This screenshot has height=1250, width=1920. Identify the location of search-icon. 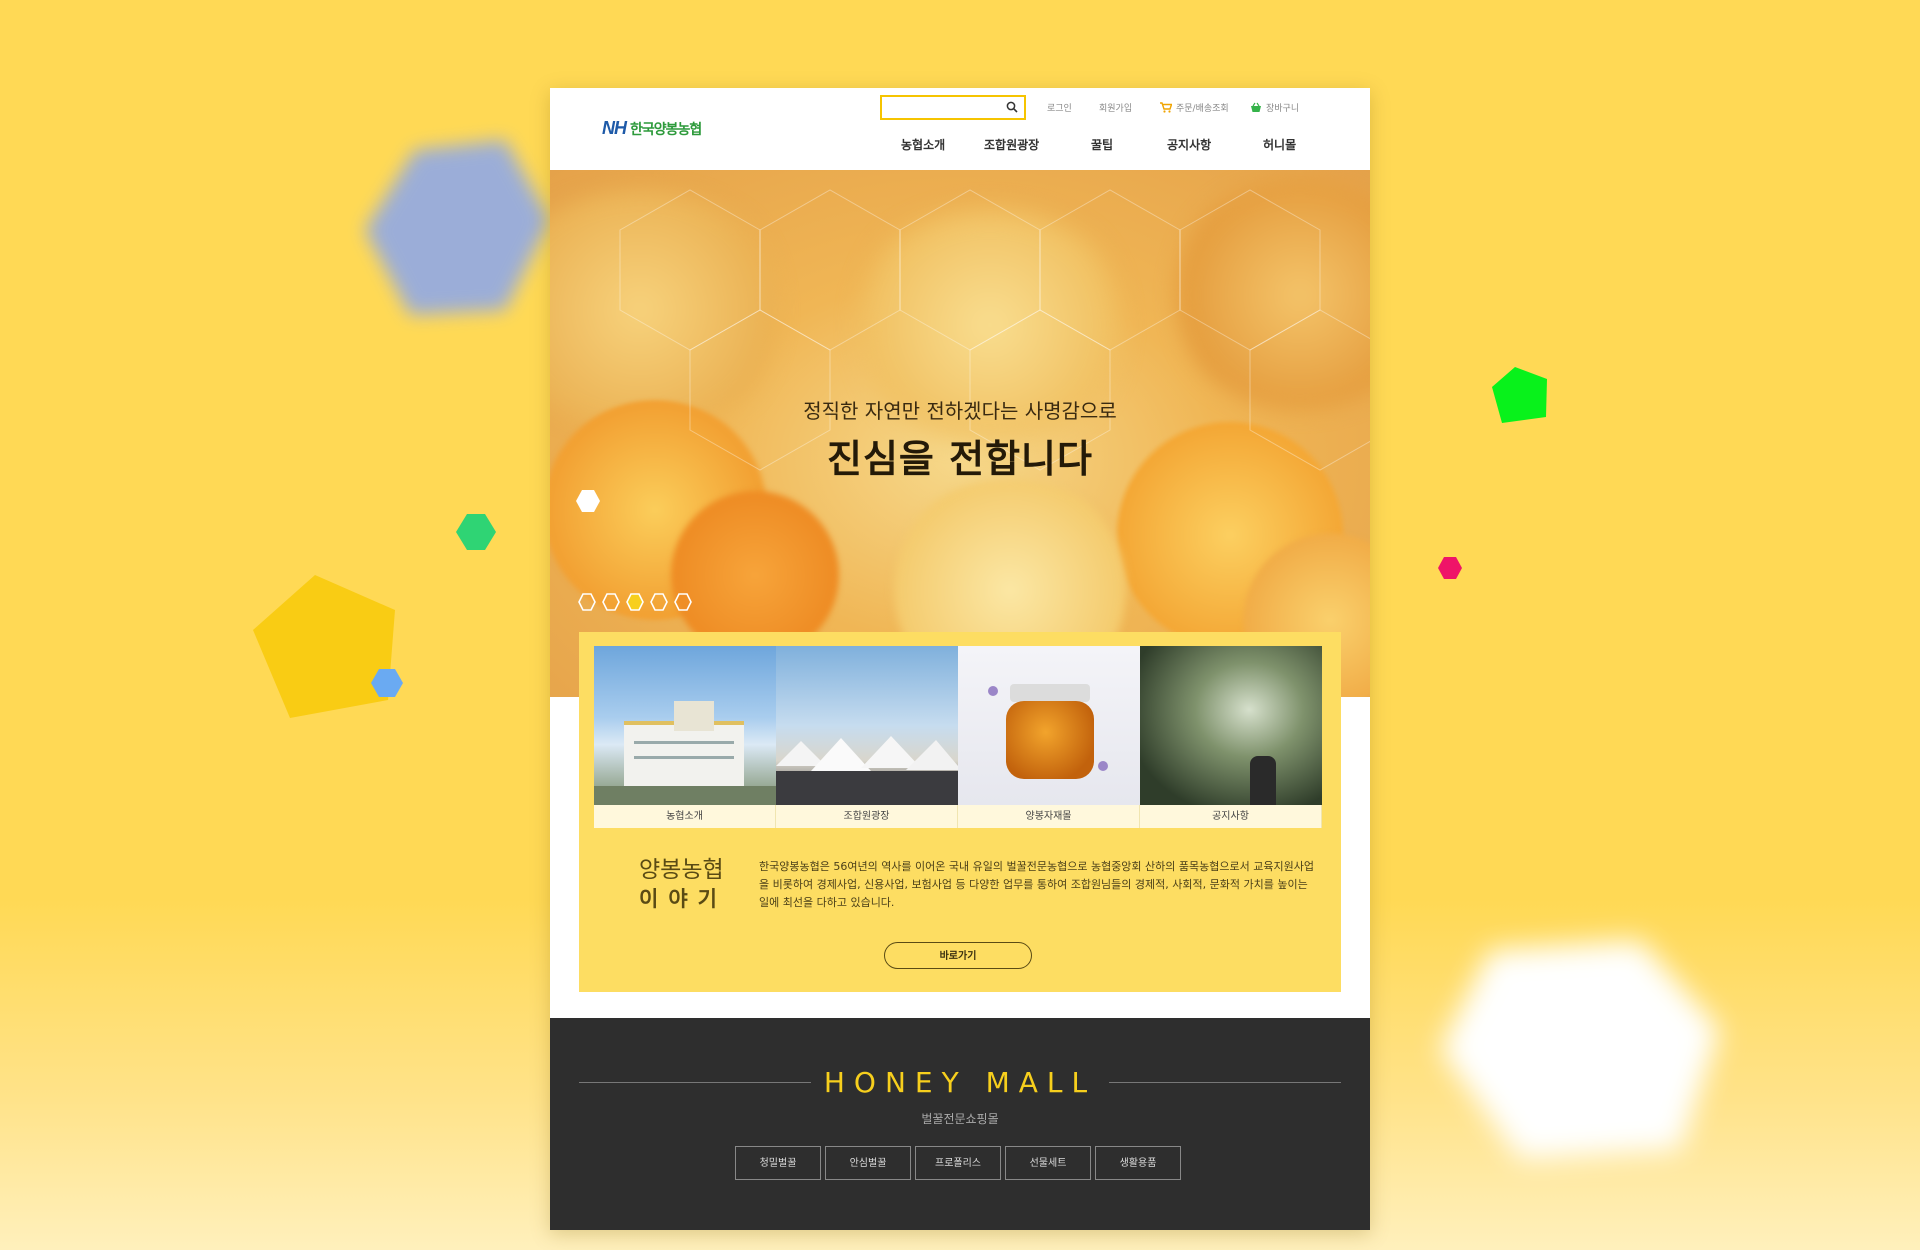
(1012, 107).